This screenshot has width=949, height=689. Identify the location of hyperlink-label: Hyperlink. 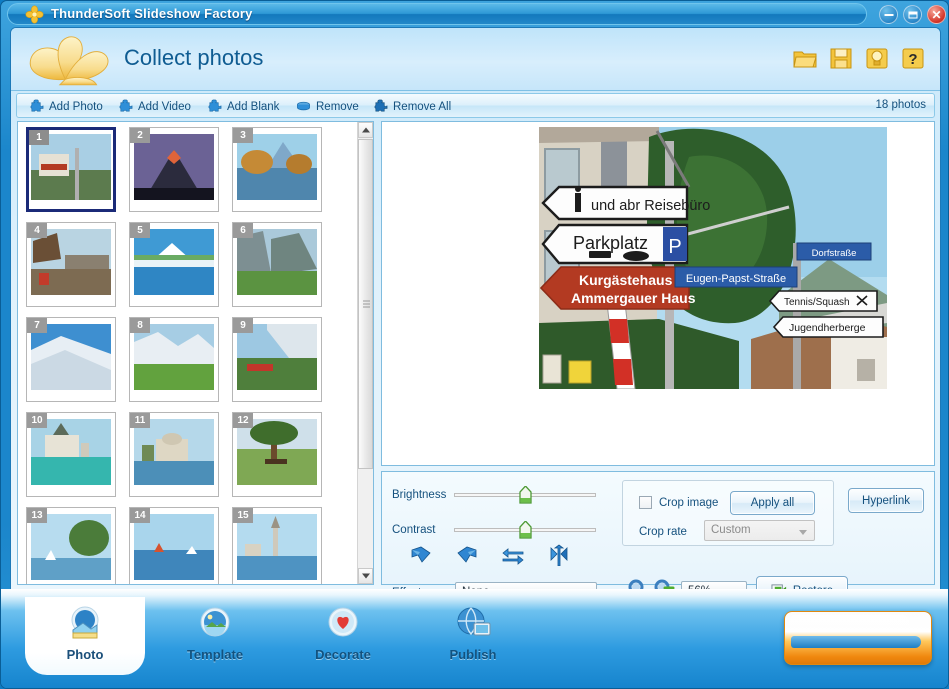
(886, 500).